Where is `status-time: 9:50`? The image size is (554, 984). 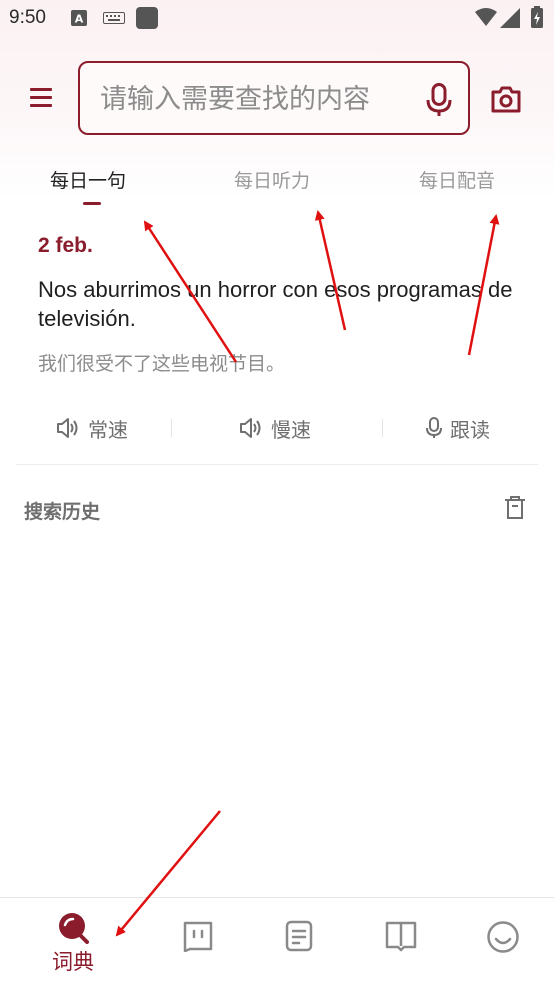
status-time: 9:50 is located at coordinates (27, 17).